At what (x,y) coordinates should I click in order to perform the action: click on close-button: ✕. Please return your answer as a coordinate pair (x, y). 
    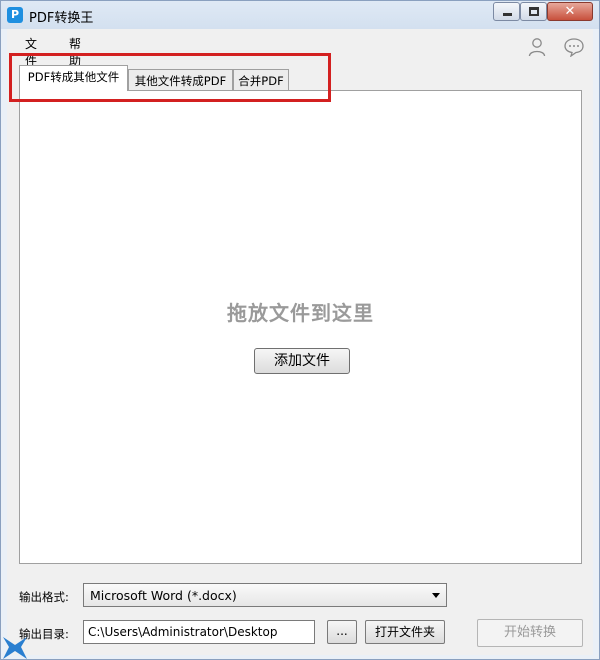
    Looking at the image, I should click on (570, 11).